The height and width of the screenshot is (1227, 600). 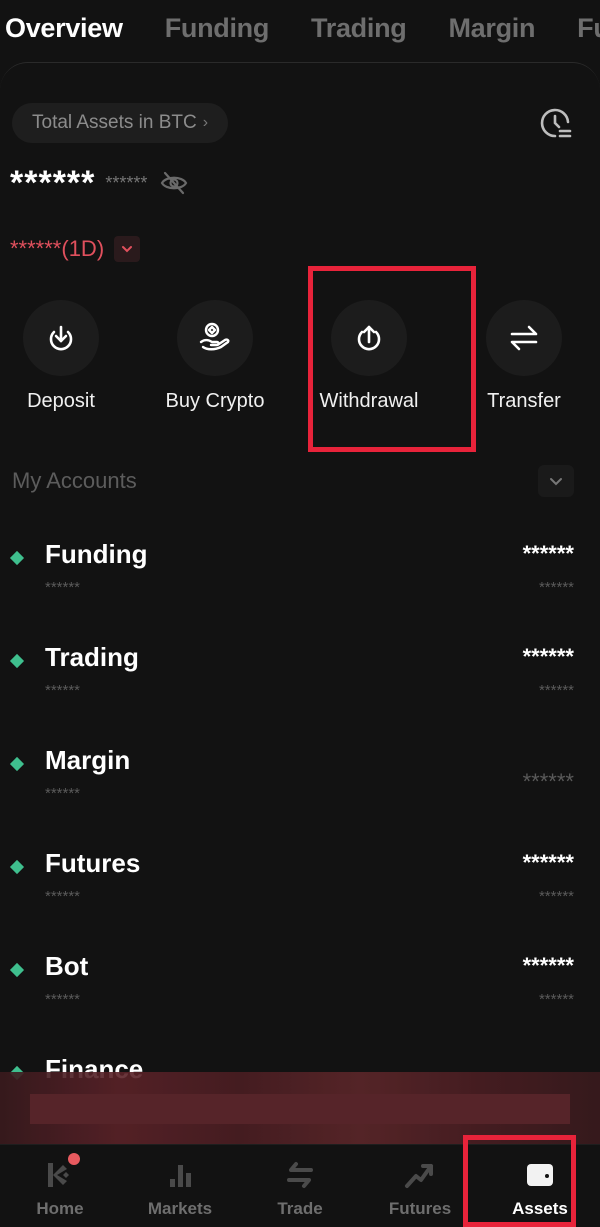 What do you see at coordinates (126, 182) in the screenshot?
I see `balance-sub: ******` at bounding box center [126, 182].